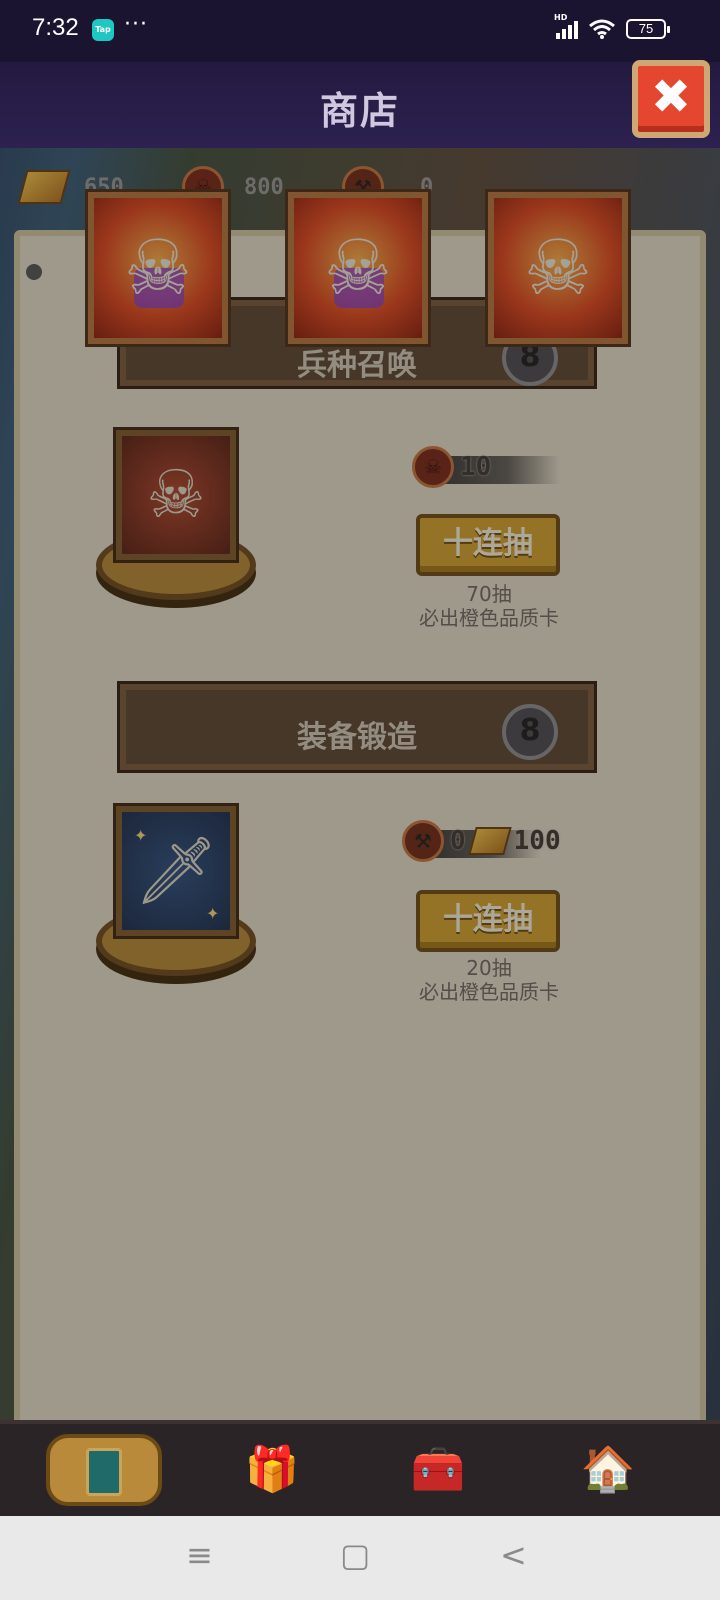 The width and height of the screenshot is (720, 1600). I want to click on more-notifications-icon: ···, so click(136, 24).